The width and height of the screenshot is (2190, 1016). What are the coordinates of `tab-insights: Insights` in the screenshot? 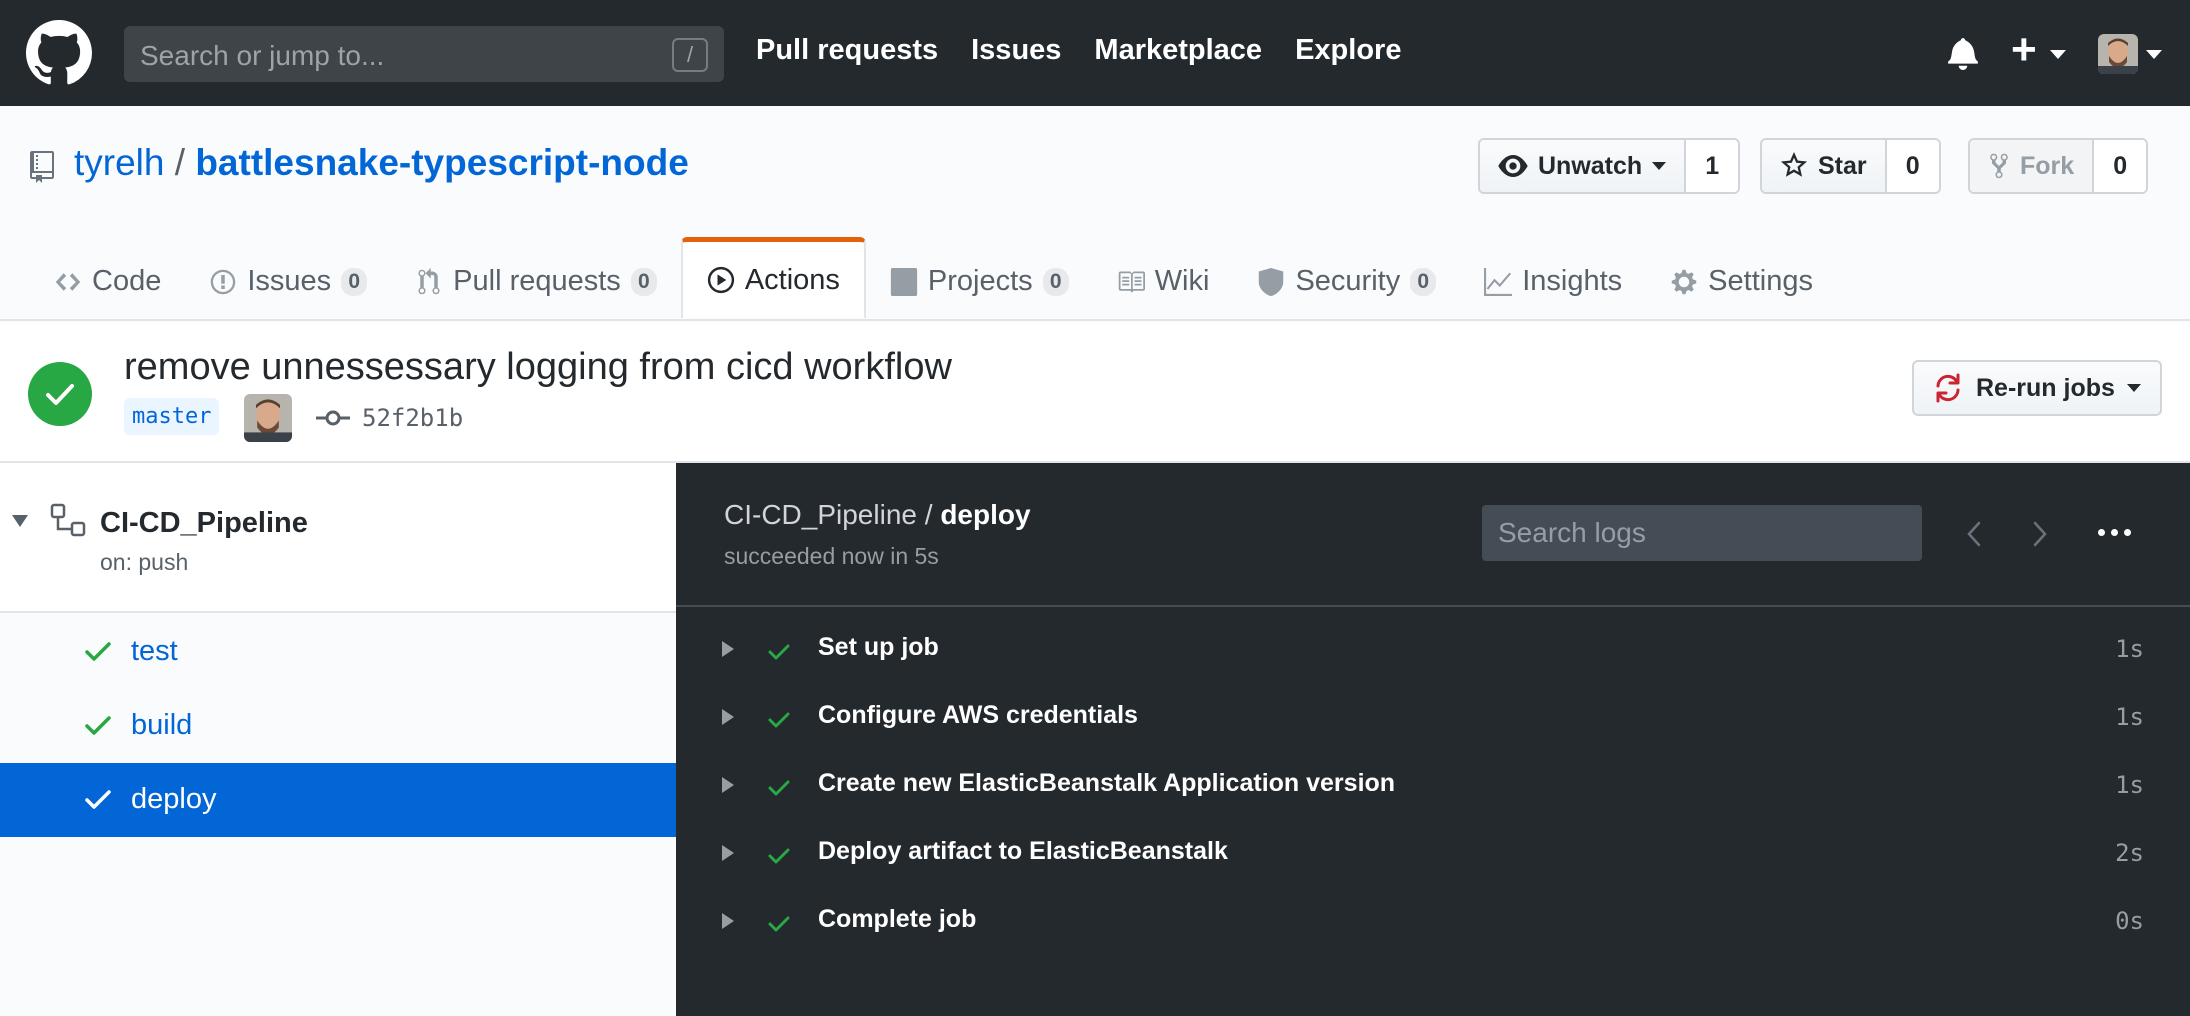 It's located at (1553, 281).